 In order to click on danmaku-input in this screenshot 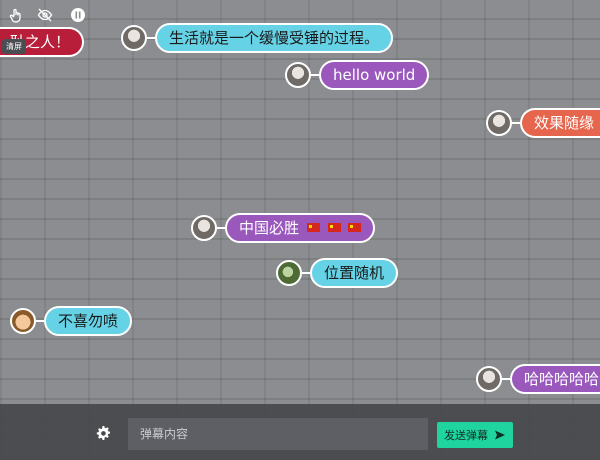, I will do `click(278, 434)`.